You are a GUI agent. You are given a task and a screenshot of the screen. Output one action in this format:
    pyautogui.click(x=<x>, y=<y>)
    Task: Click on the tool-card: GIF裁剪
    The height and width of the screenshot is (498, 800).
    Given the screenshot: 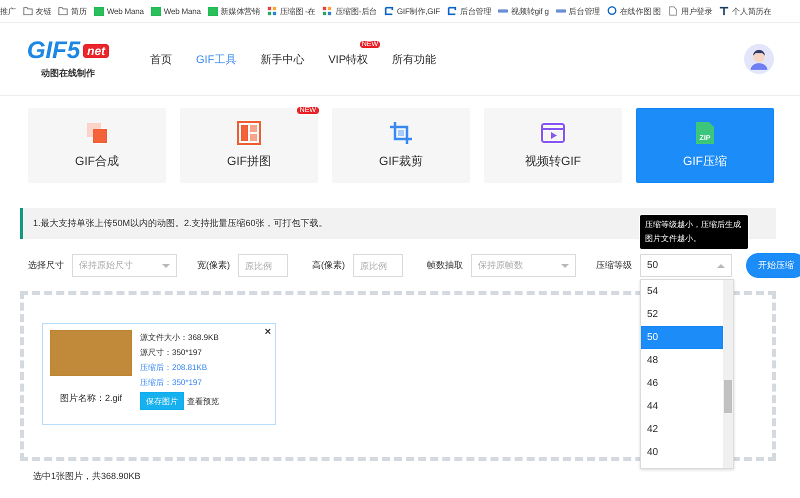 What is the action you would take?
    pyautogui.click(x=401, y=145)
    